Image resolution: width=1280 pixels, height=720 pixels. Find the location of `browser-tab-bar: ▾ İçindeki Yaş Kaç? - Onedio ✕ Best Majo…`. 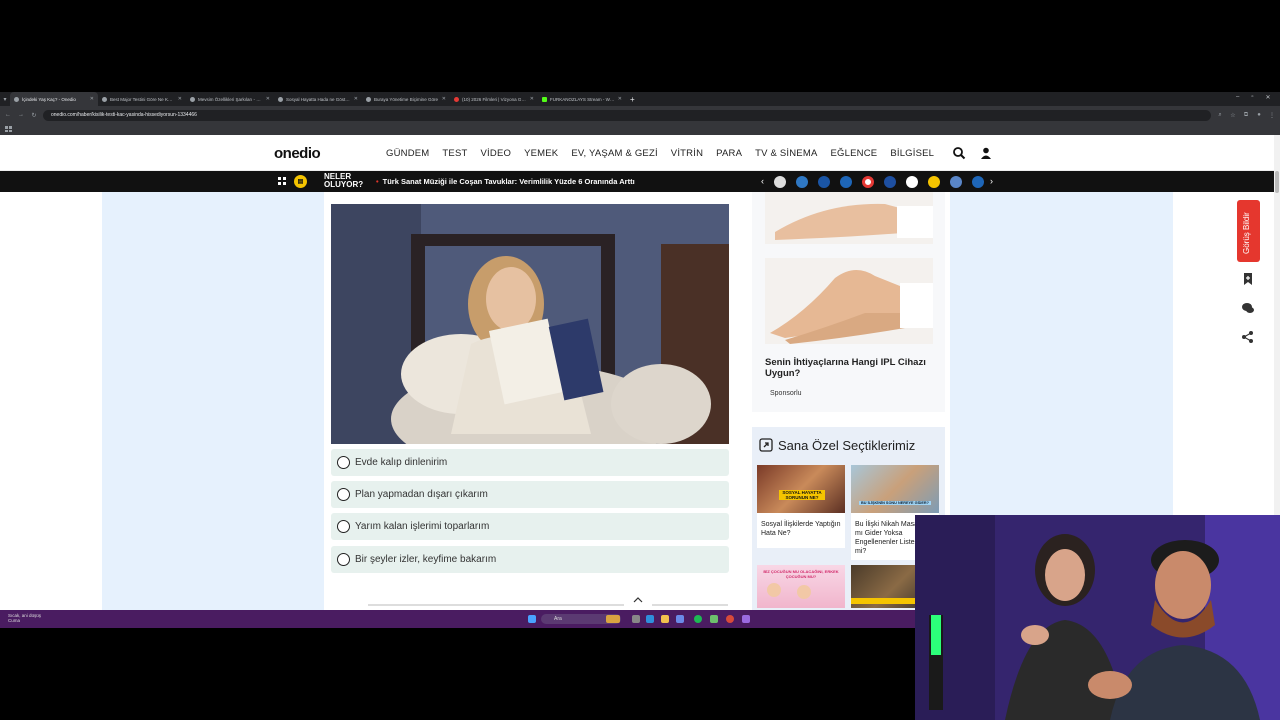

browser-tab-bar: ▾ İçindeki Yaş Kaç? - Onedio ✕ Best Majo… is located at coordinates (640, 99).